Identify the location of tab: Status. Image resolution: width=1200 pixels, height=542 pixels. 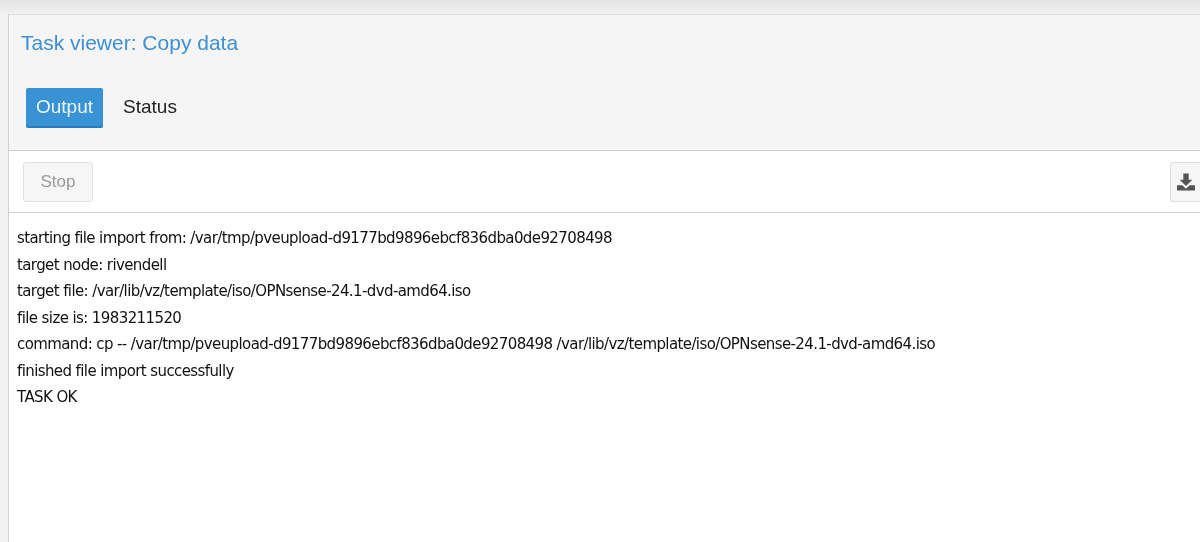
(150, 107).